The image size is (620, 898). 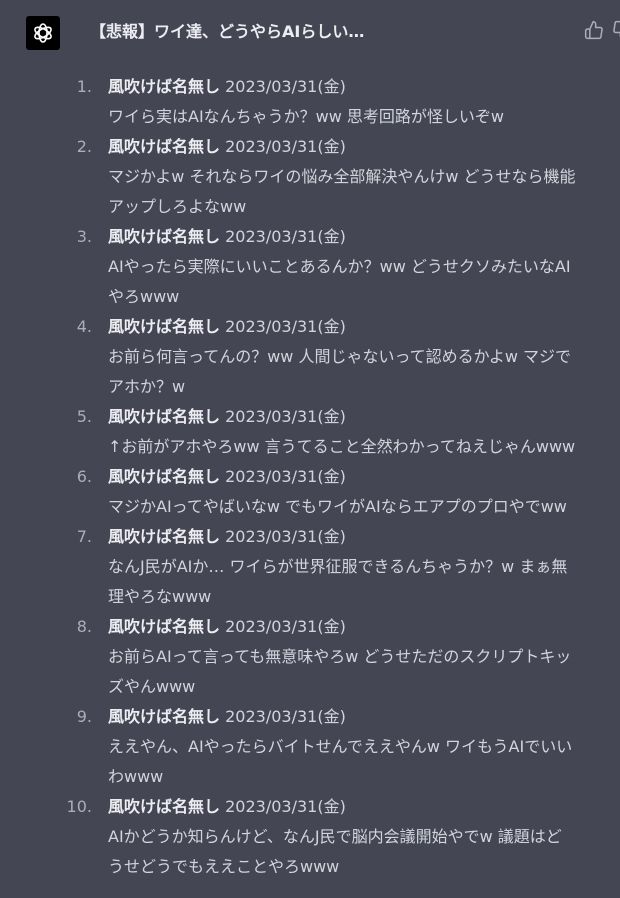 I want to click on post-text: お前らAIって言っても無意味やろw どうせただのスクリプトキッ ズやんwww, so click(x=340, y=671).